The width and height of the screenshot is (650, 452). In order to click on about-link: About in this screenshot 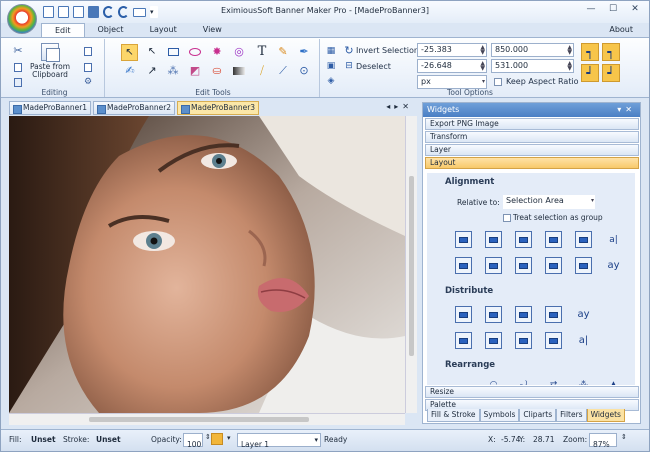, I will do `click(621, 29)`.